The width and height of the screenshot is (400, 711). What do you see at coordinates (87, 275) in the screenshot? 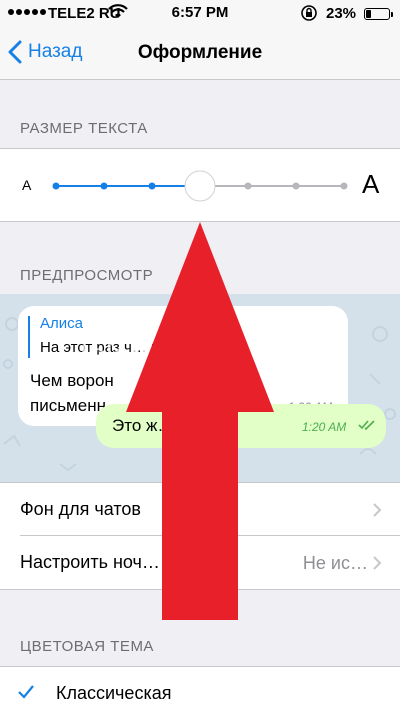
I see `preview-header: ПРЕДПРОСМОТР` at bounding box center [87, 275].